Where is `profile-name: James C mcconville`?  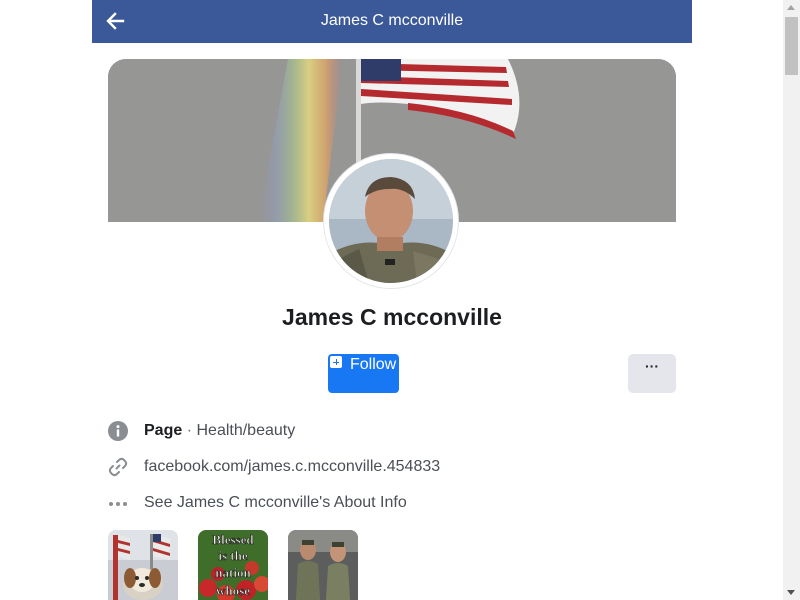
profile-name: James C mcconville is located at coordinates (392, 317).